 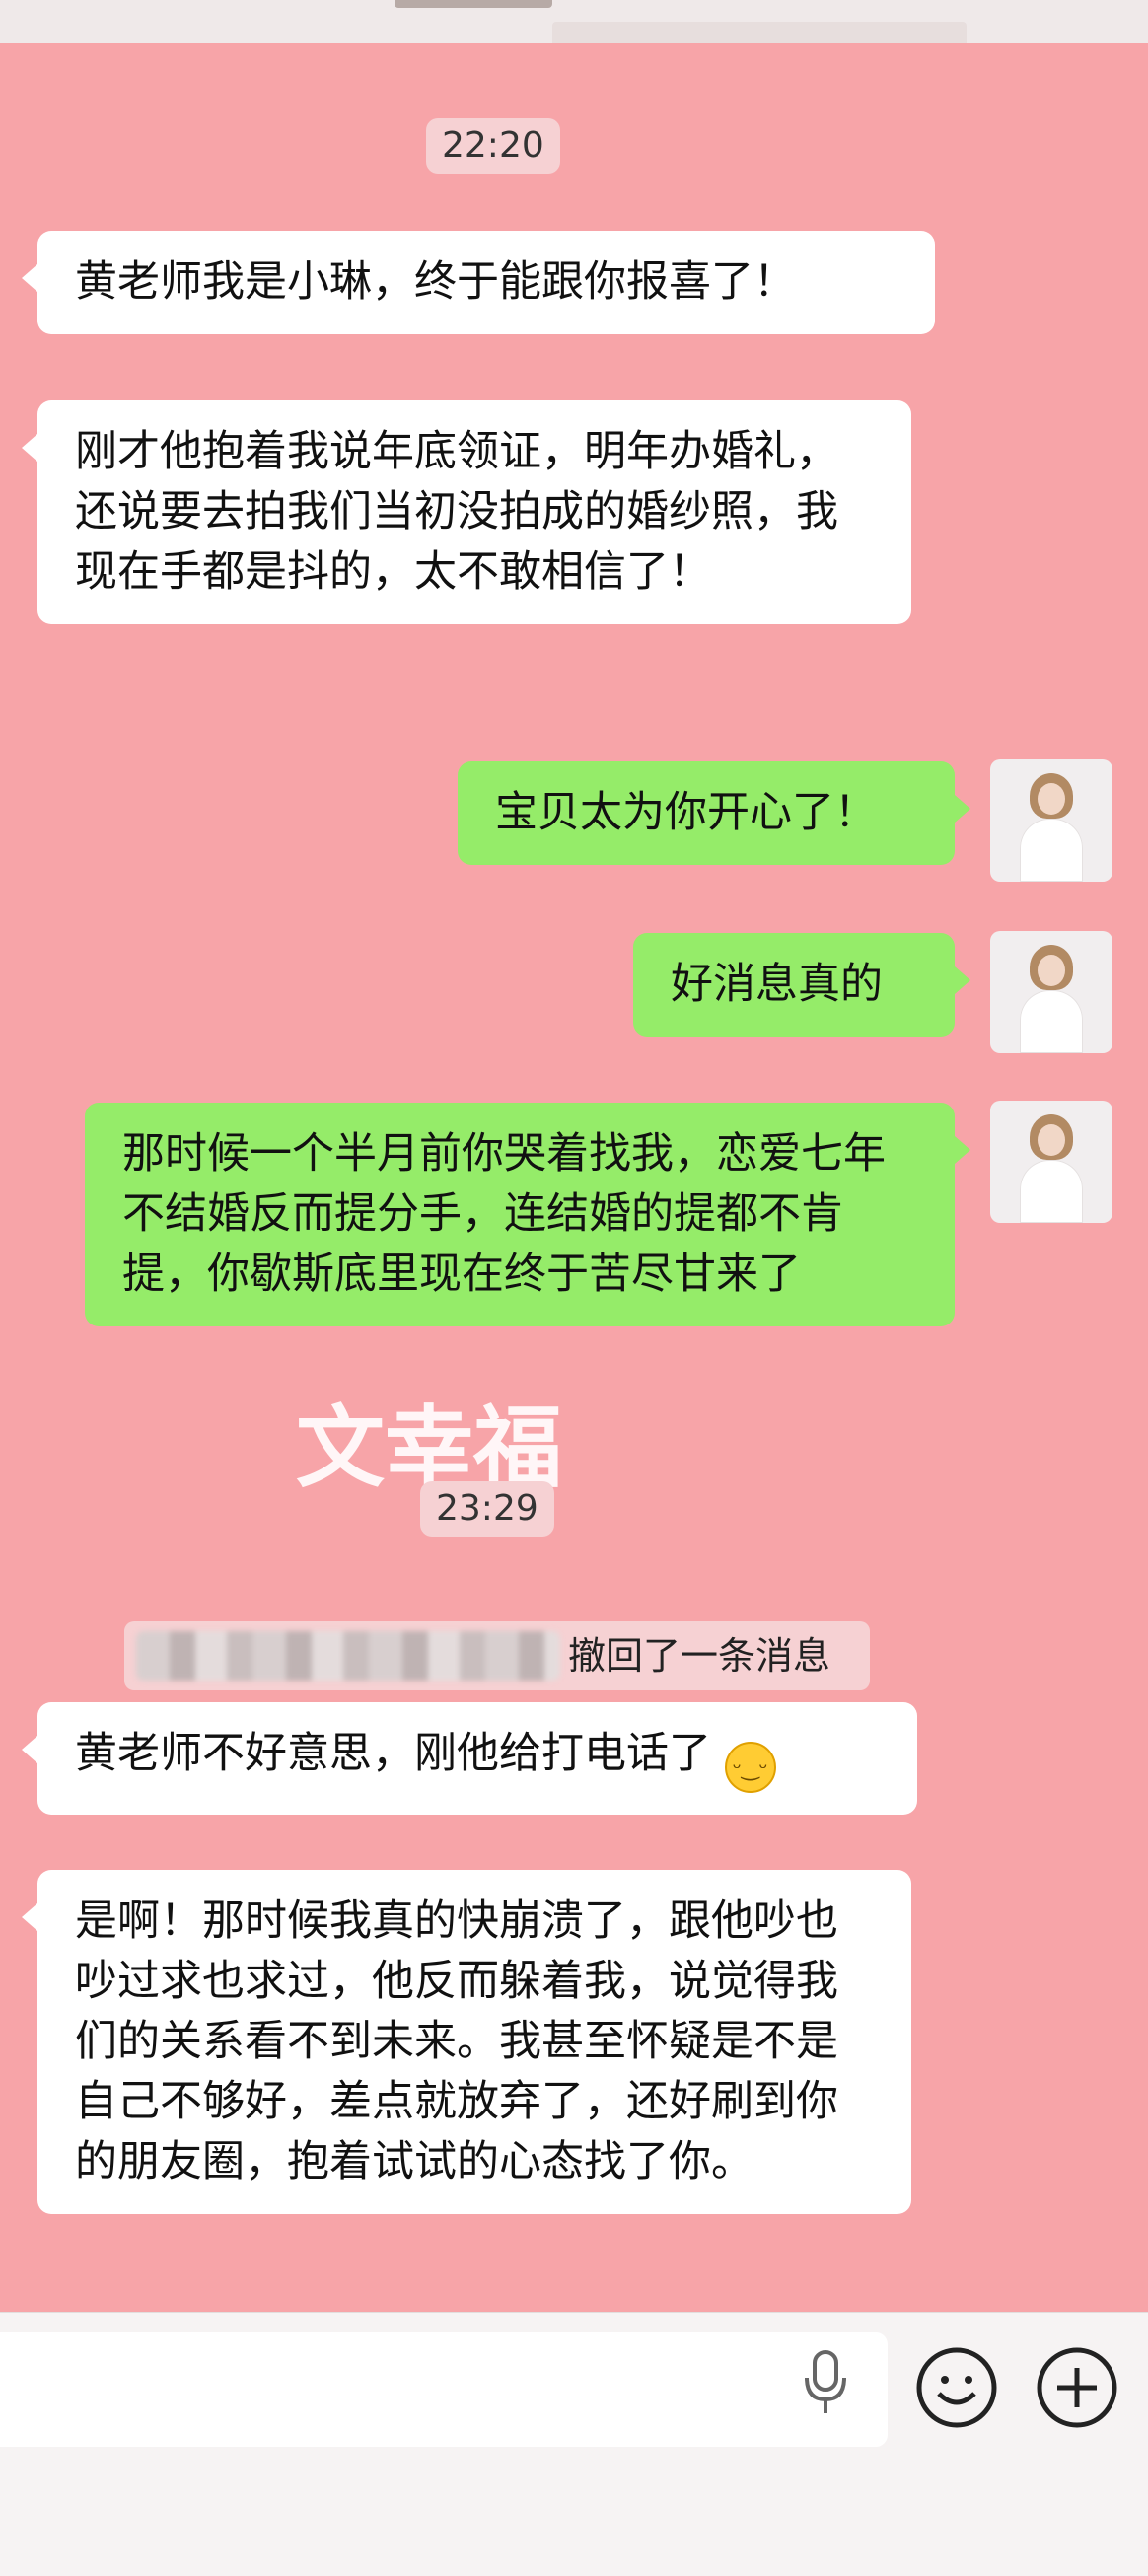 I want to click on message-text: 黄老师不好意思，刚他给打电话了, so click(x=393, y=1754).